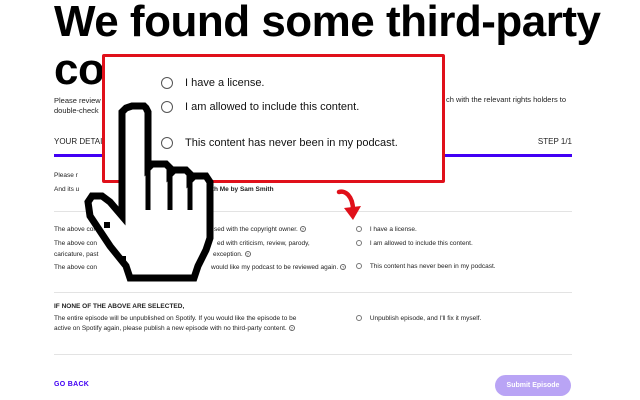  I want to click on track-usage-start: And its u, so click(67, 189).